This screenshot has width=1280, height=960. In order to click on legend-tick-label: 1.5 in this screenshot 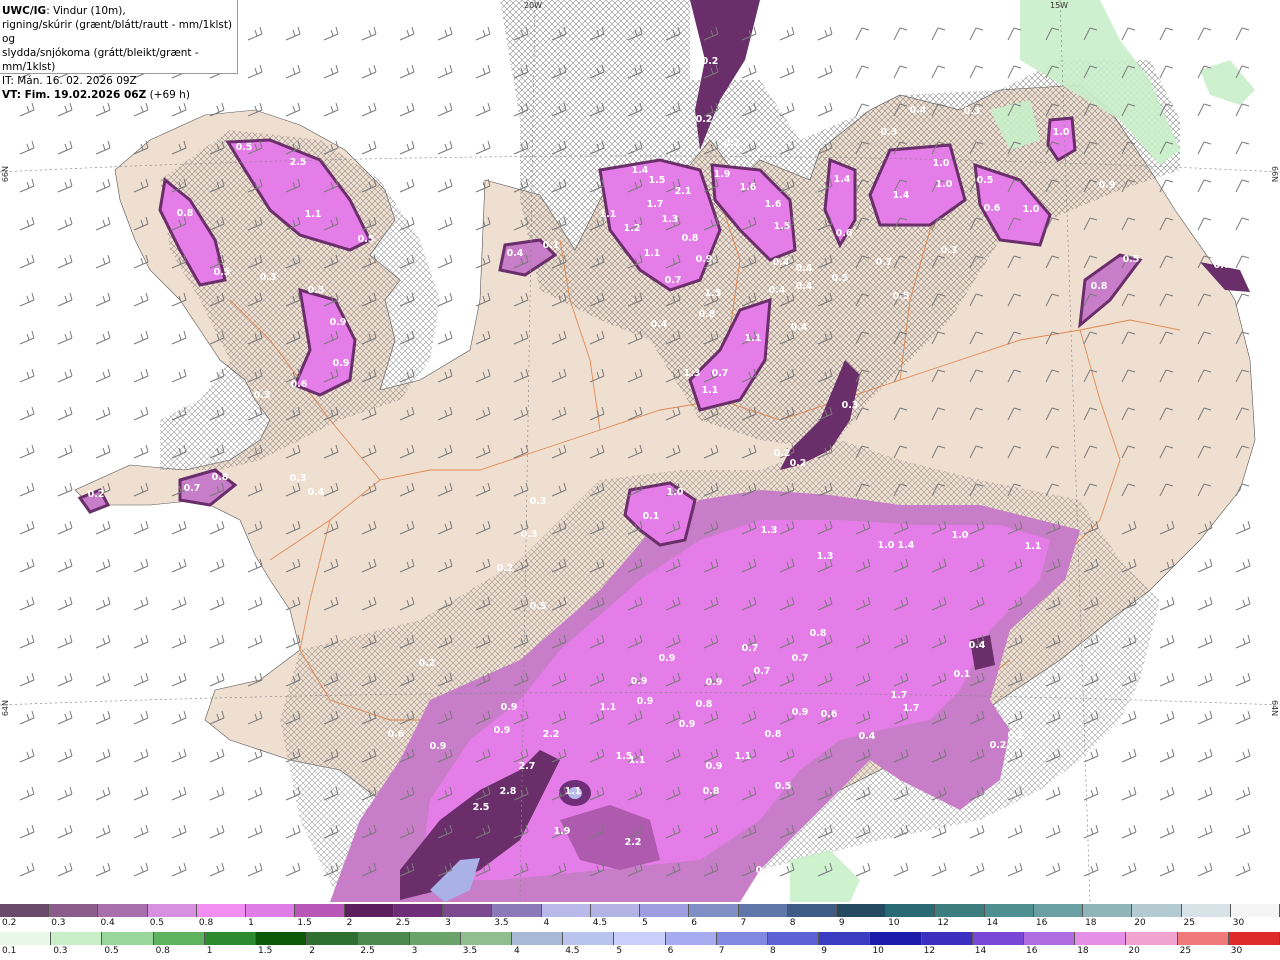, I will do `click(265, 951)`.